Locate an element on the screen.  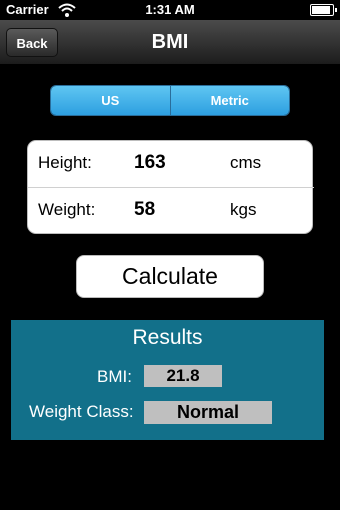
unit-segmented-control: US Metric is located at coordinates (170, 100).